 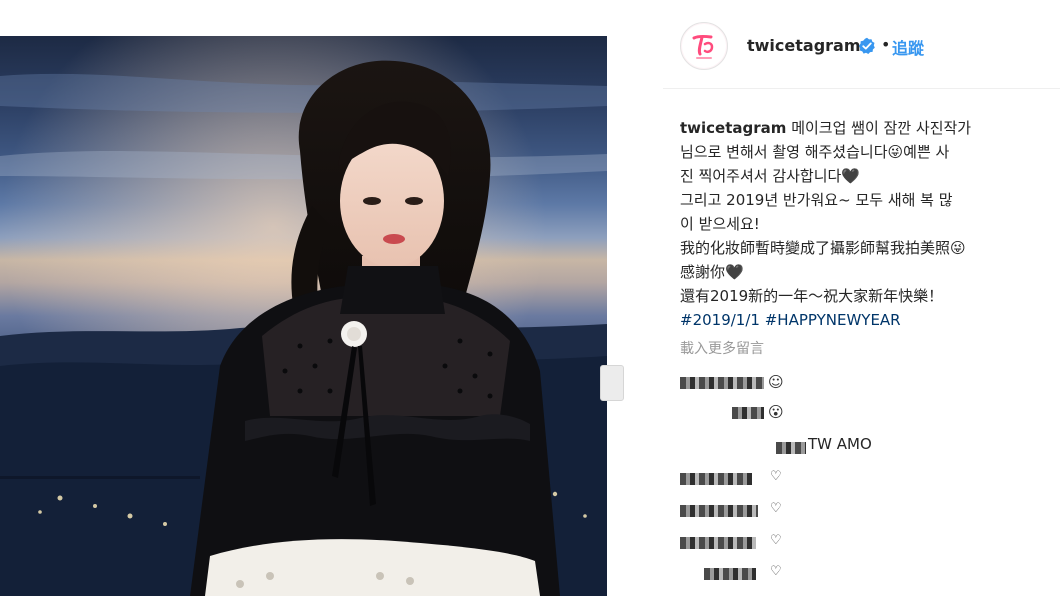 What do you see at coordinates (840, 444) in the screenshot?
I see `comment-text: TW AMO` at bounding box center [840, 444].